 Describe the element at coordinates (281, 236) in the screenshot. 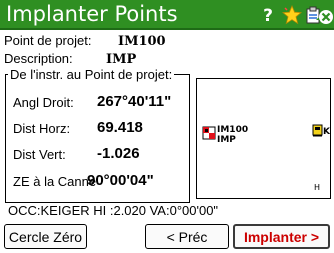

I see `stake-out-button: Implanter >` at that location.